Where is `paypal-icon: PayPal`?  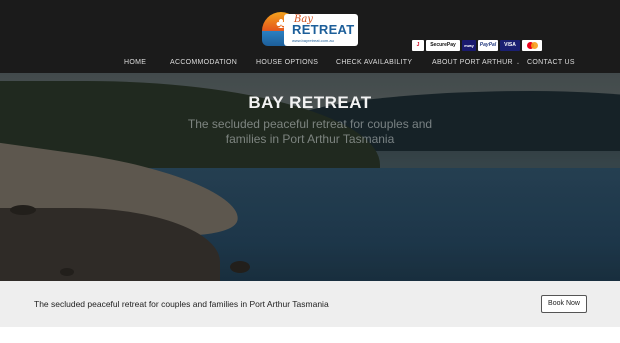
paypal-icon: PayPal is located at coordinates (488, 45).